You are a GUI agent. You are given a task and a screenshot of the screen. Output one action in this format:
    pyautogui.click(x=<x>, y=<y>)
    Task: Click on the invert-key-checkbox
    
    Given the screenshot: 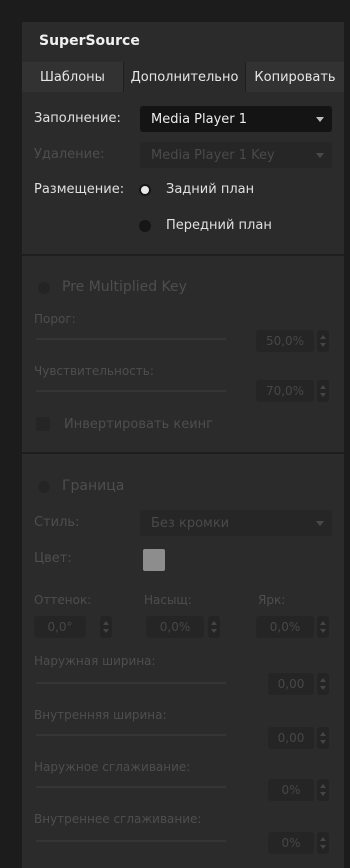 What is the action you would take?
    pyautogui.click(x=43, y=424)
    